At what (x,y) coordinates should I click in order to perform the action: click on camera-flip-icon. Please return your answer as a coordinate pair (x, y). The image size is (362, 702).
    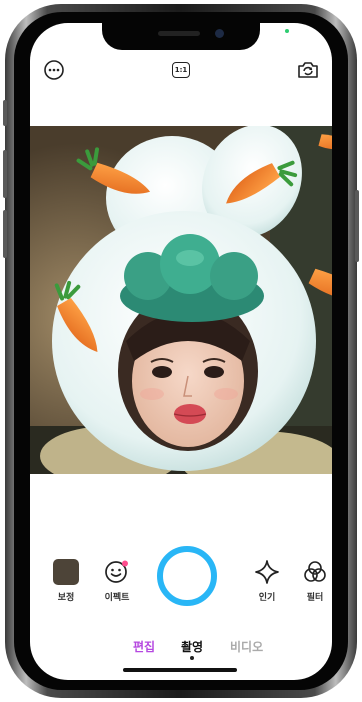
    Looking at the image, I should click on (308, 70).